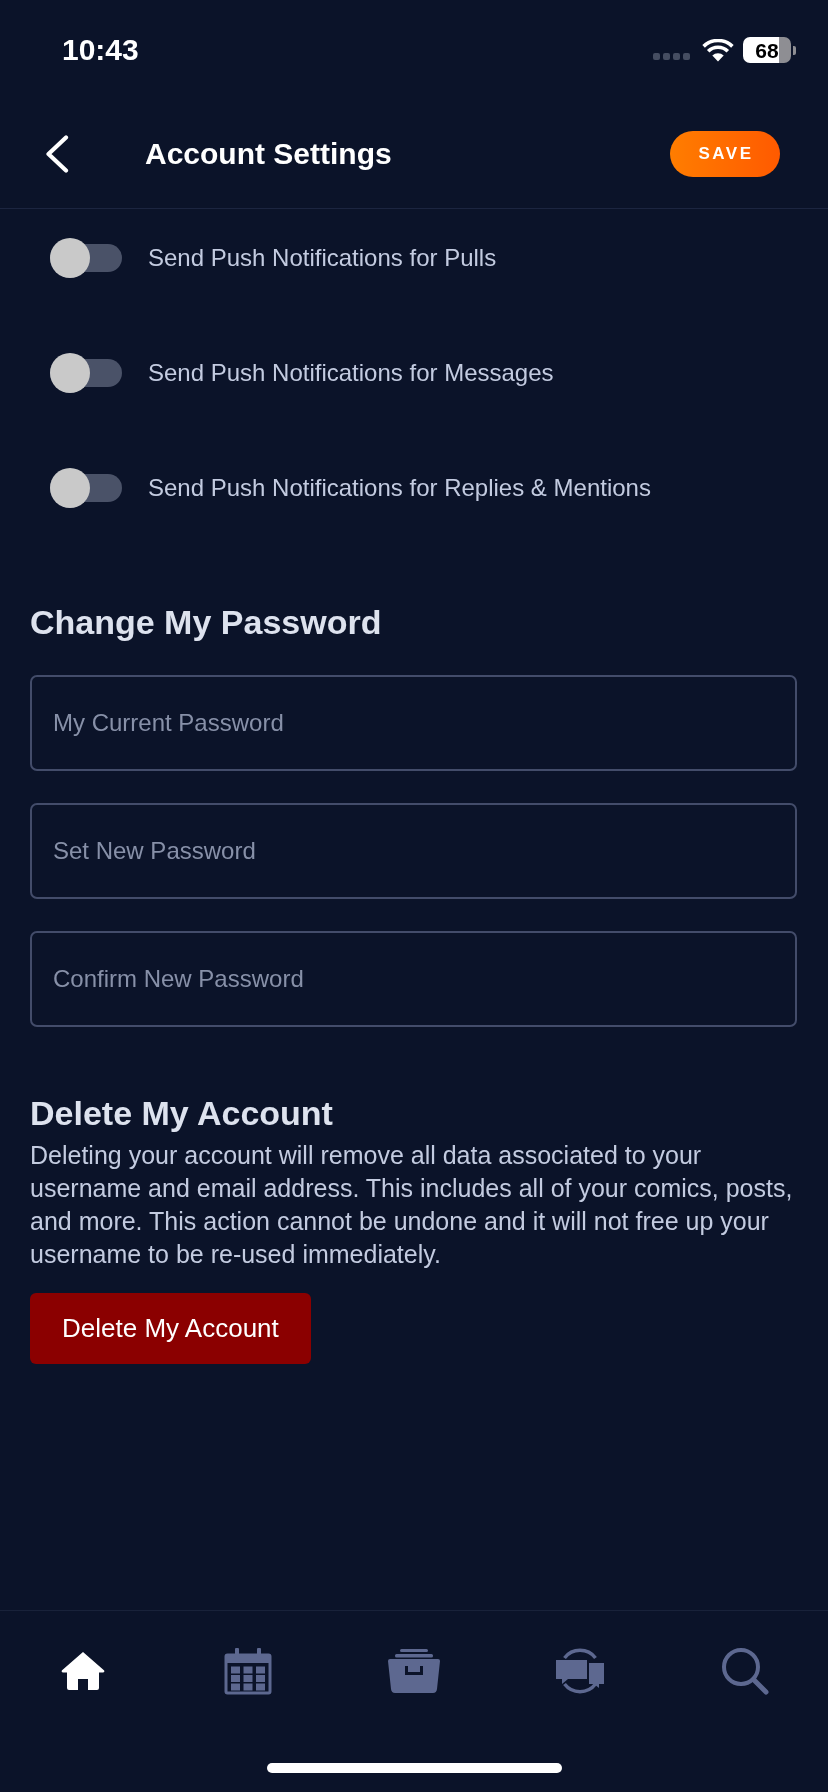 The height and width of the screenshot is (1792, 828). Describe the element at coordinates (413, 851) in the screenshot. I see `password-field: Set New Password` at that location.